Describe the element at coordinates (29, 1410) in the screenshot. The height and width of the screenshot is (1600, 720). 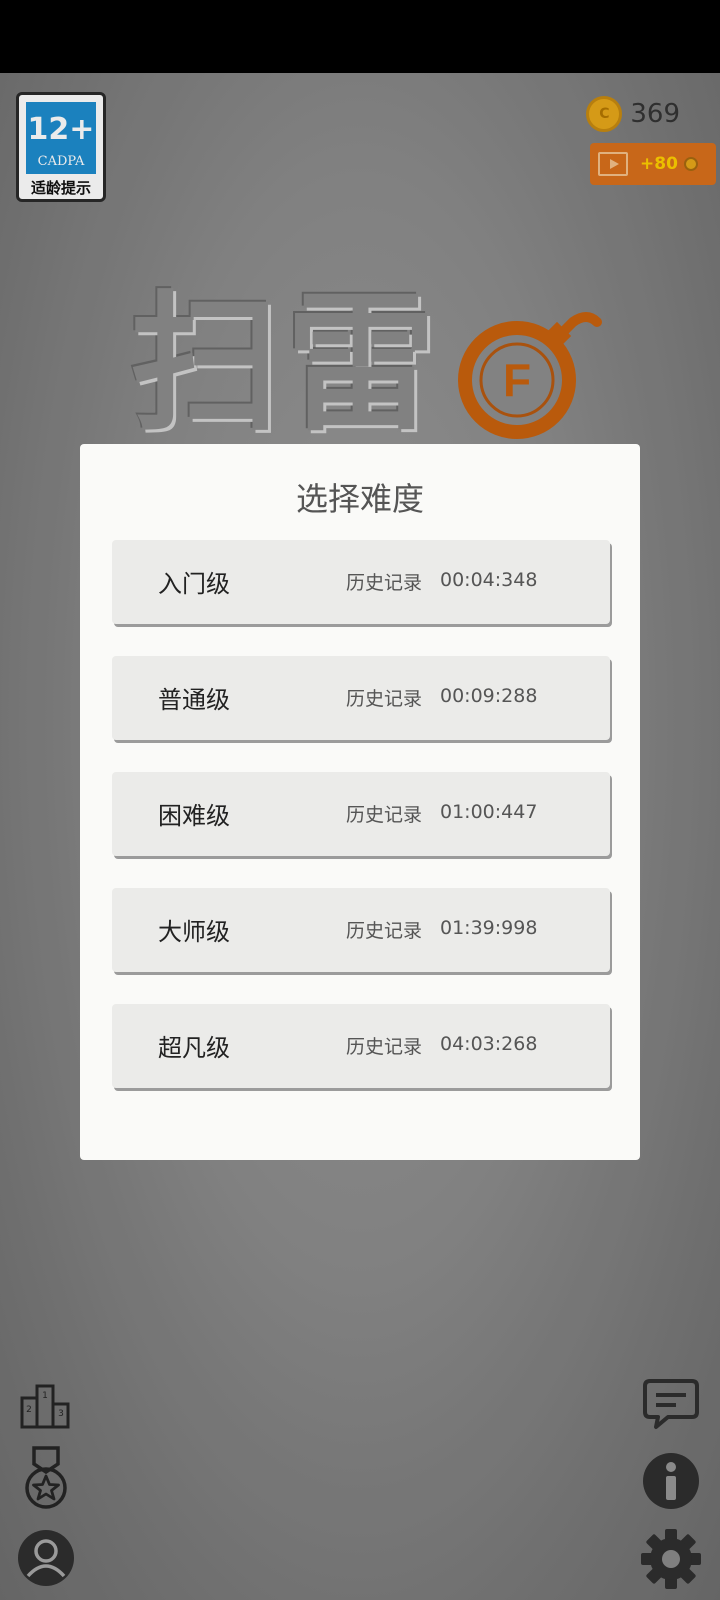
I see `podium-number-2: 2` at that location.